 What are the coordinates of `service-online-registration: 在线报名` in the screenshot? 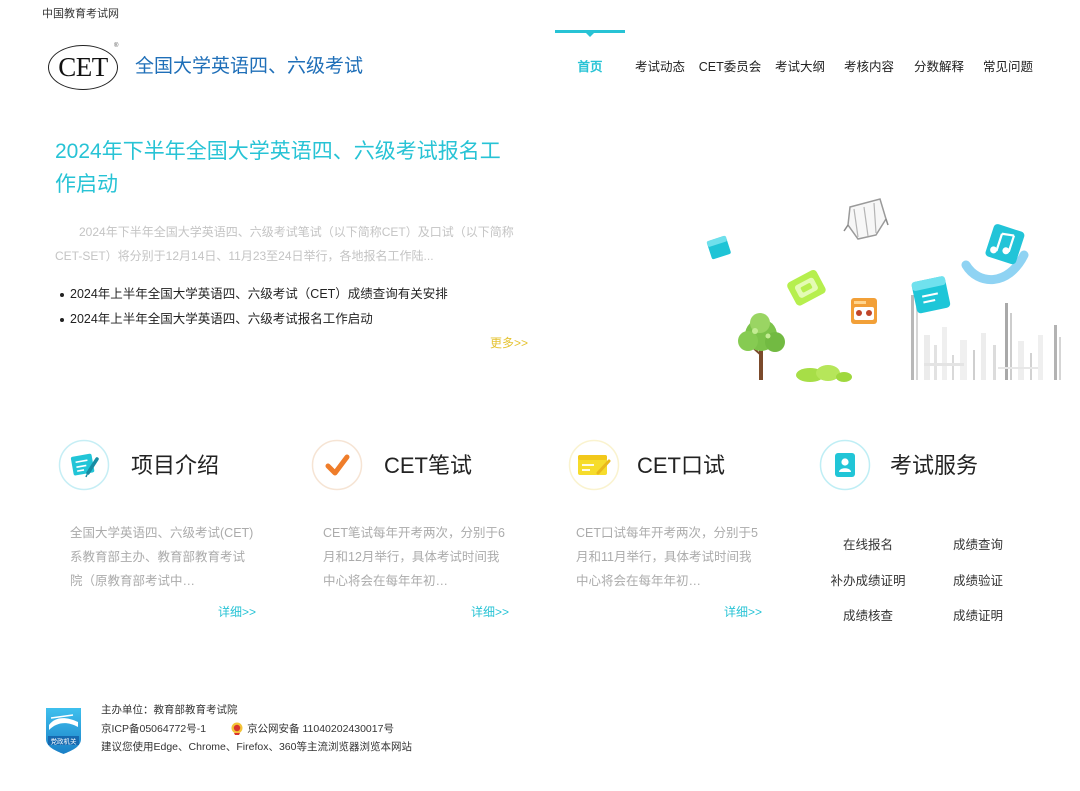 It's located at (868, 544).